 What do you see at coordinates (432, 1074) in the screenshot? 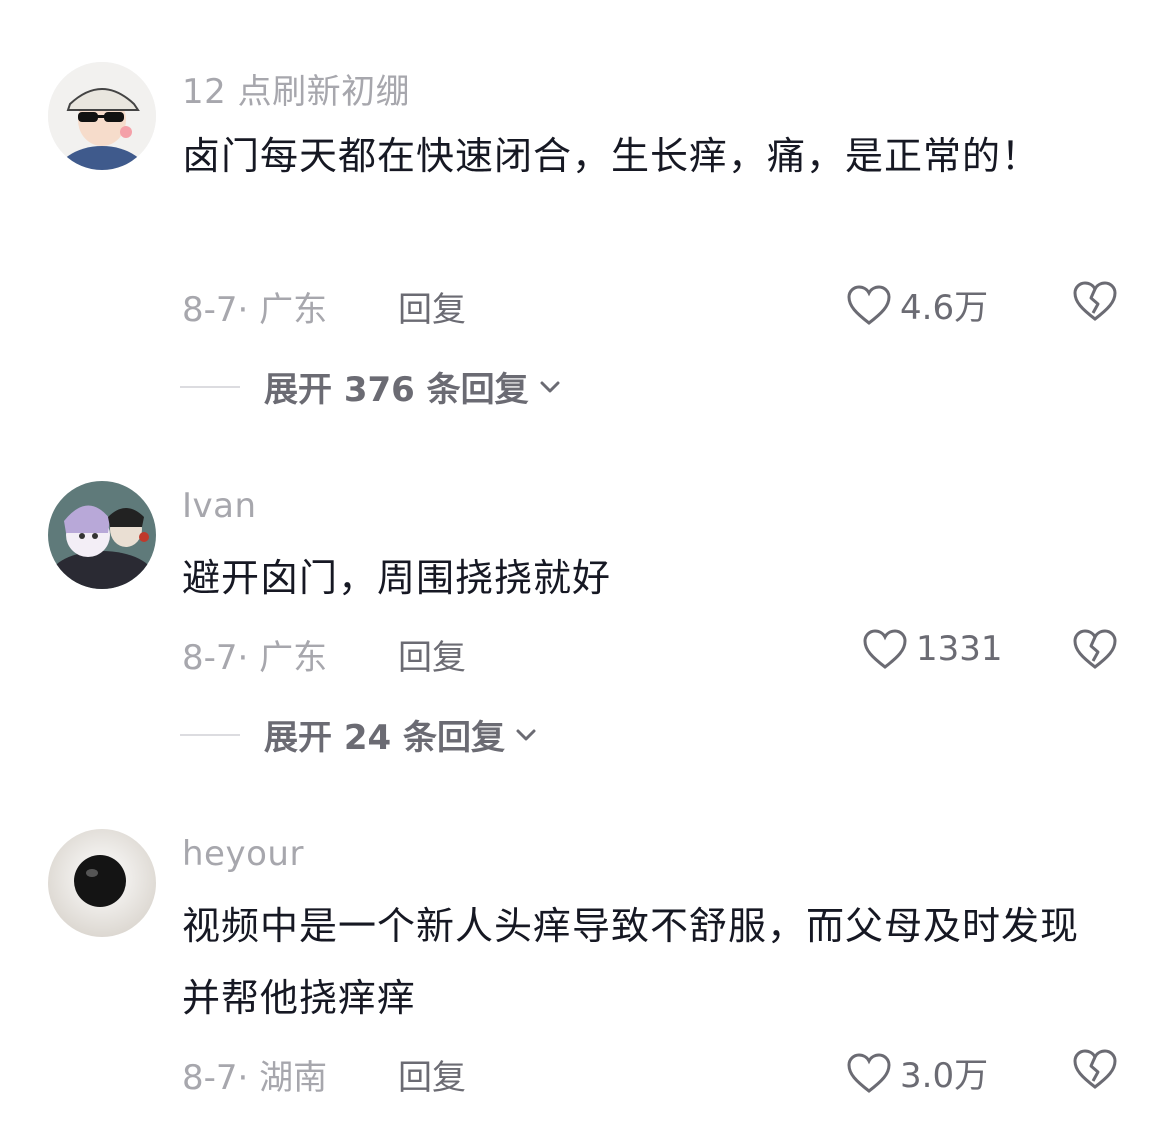
I see `reply-button: 回复` at bounding box center [432, 1074].